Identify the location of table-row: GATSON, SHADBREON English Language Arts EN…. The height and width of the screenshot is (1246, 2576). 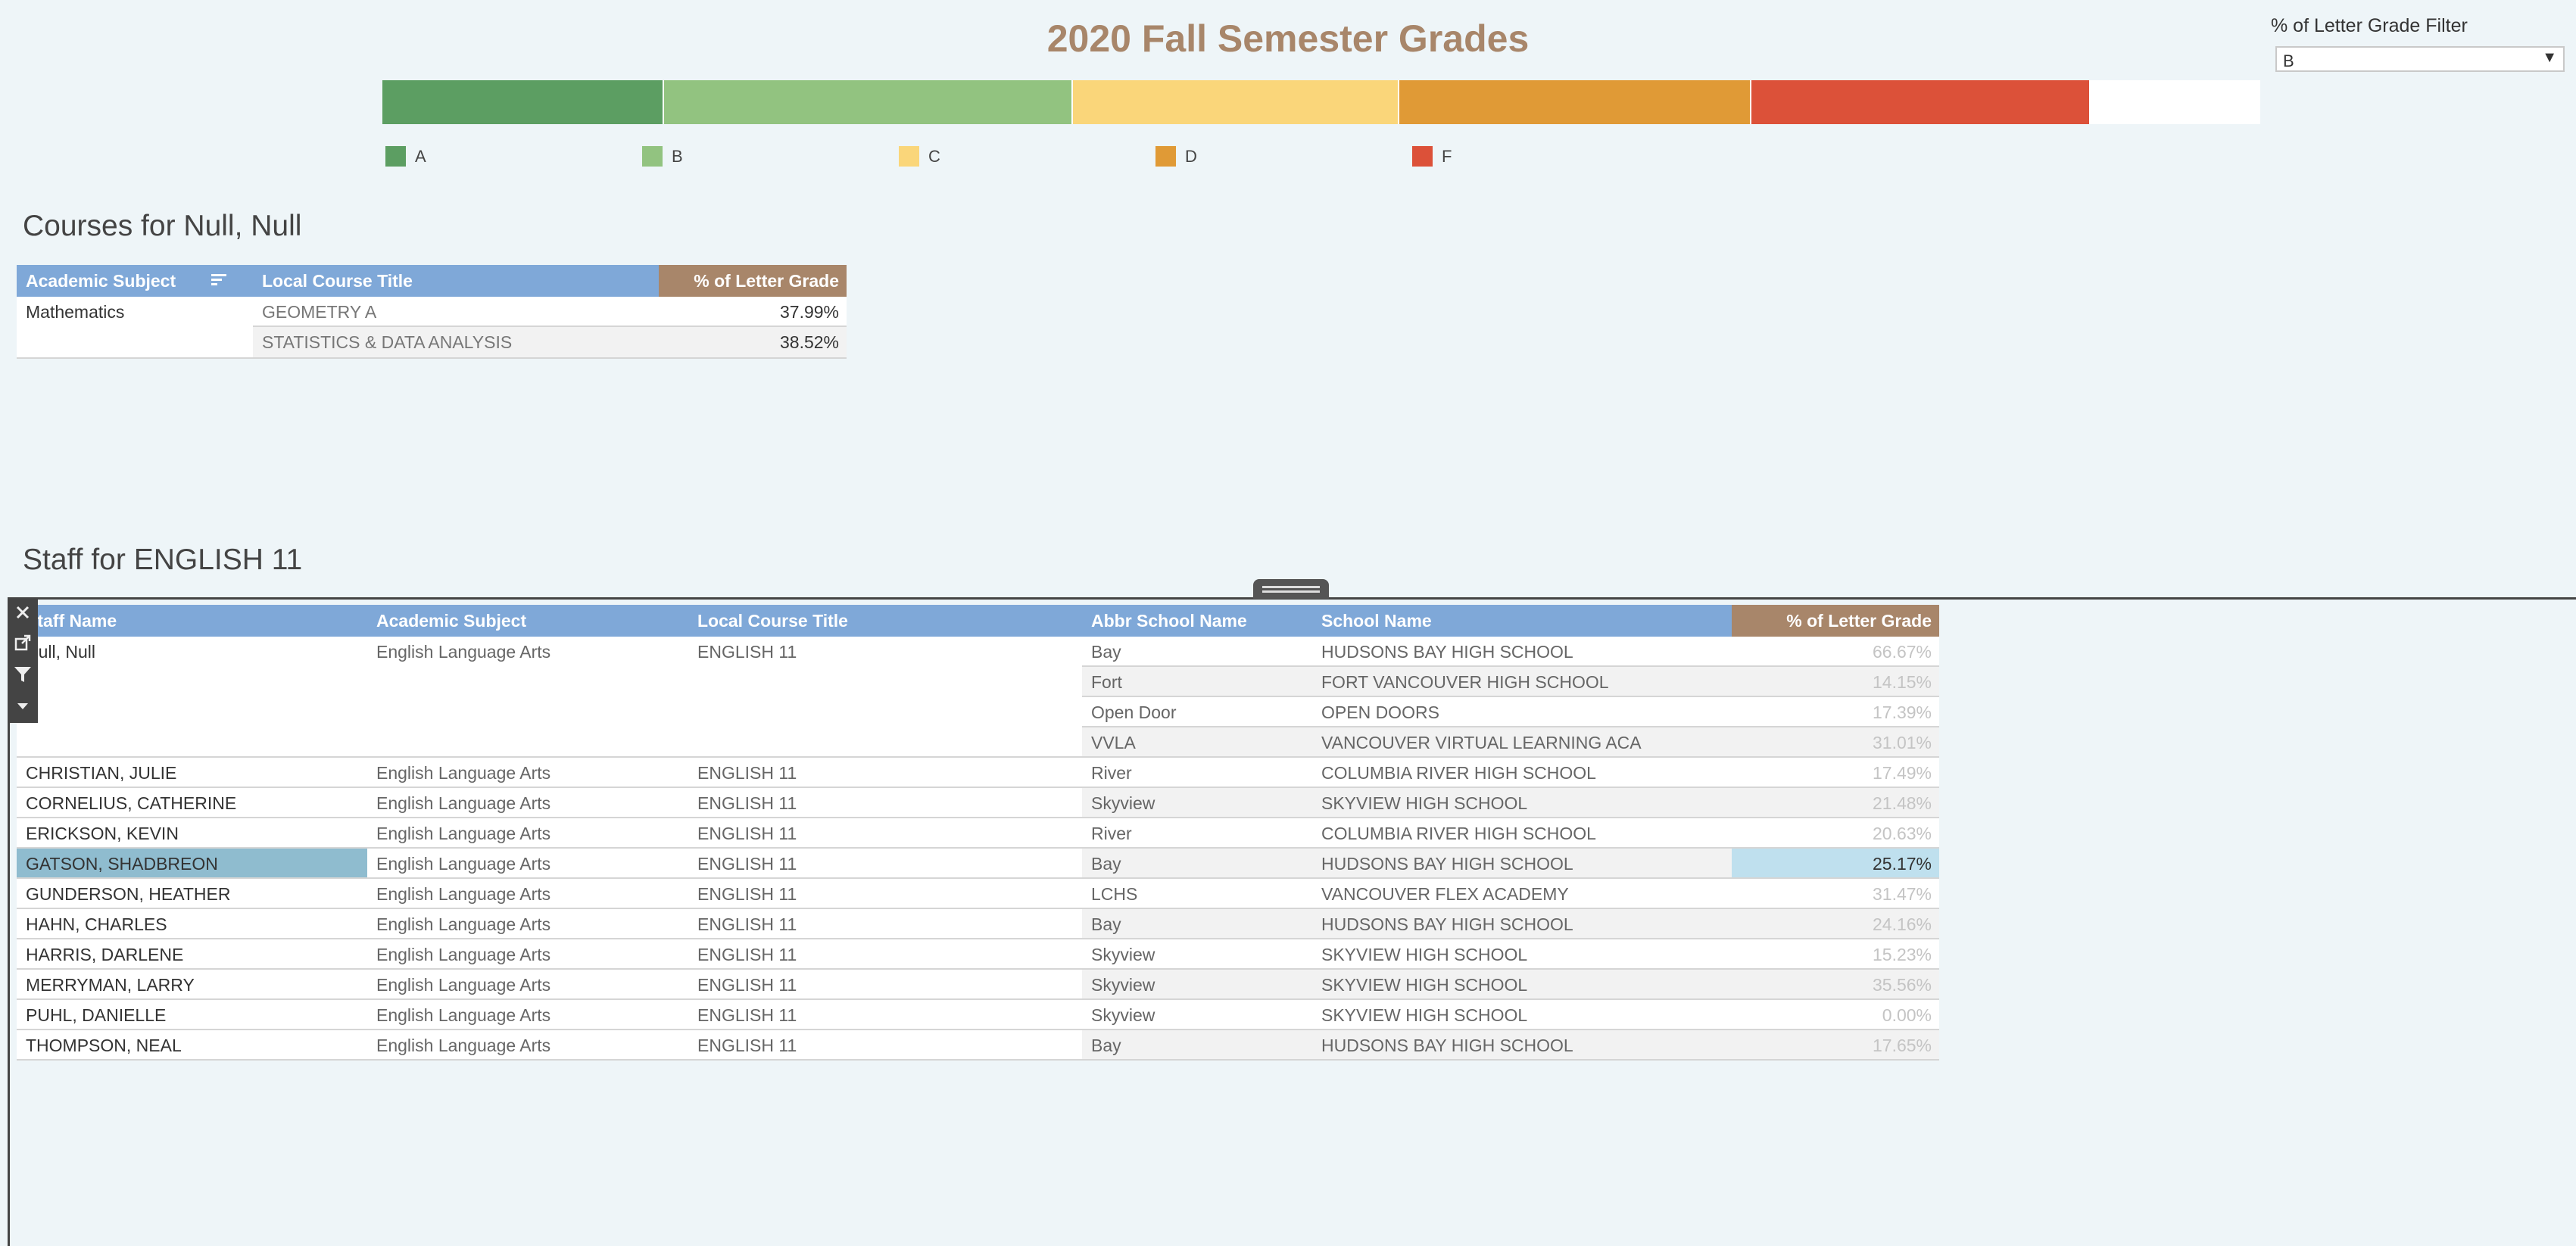
(978, 864).